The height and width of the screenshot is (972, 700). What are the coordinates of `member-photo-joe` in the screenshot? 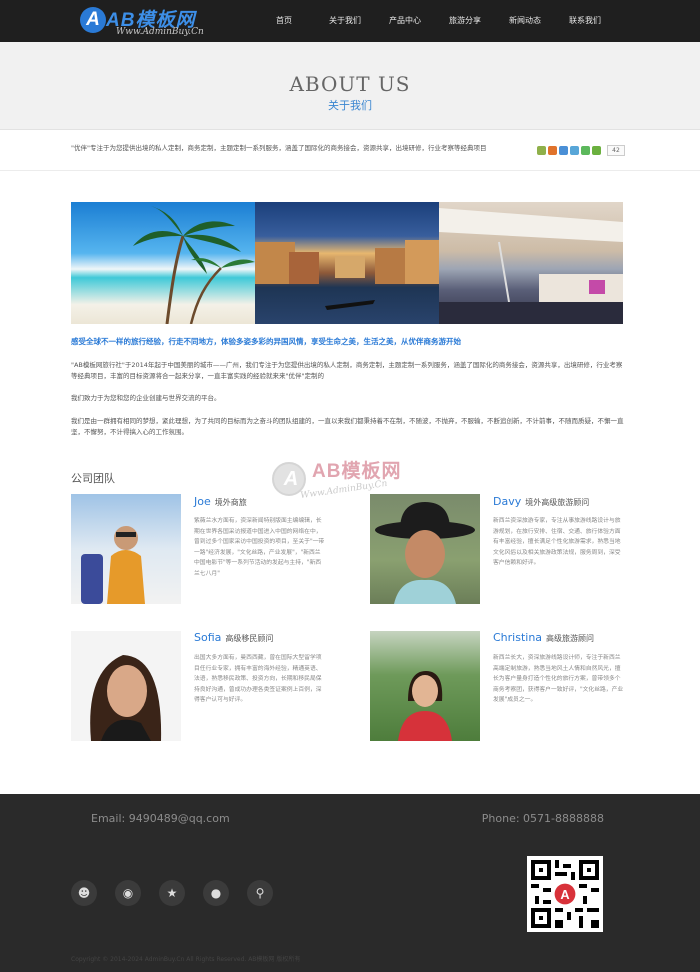 It's located at (126, 549).